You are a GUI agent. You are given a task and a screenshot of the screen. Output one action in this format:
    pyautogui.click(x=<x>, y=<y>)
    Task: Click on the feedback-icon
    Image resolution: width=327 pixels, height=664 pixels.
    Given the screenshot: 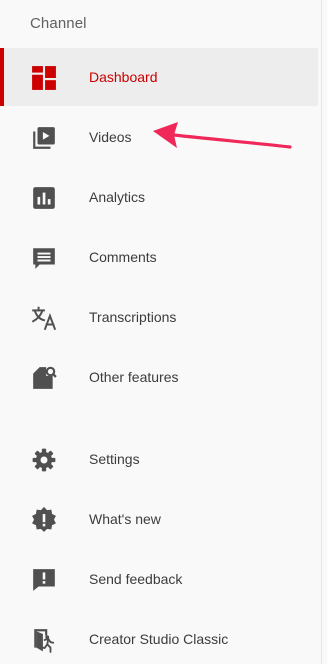 What is the action you would take?
    pyautogui.click(x=44, y=580)
    